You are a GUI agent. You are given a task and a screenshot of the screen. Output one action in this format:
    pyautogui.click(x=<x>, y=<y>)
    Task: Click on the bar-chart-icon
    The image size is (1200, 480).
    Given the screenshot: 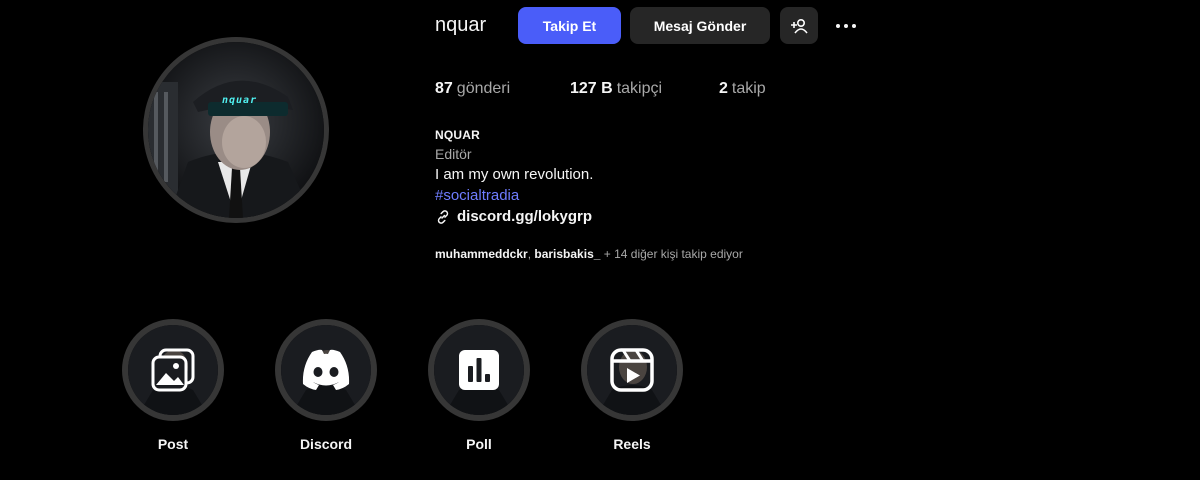 What is the action you would take?
    pyautogui.click(x=479, y=370)
    